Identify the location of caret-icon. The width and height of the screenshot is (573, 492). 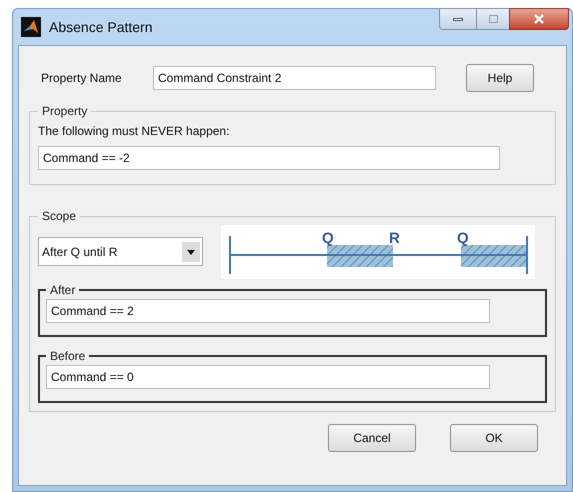
(191, 252).